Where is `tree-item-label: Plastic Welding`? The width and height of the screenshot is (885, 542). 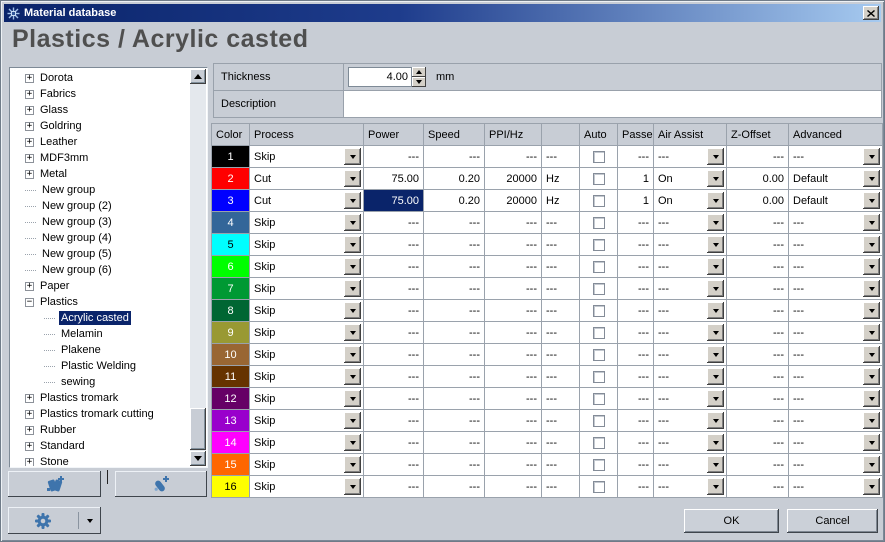 tree-item-label: Plastic Welding is located at coordinates (98, 366).